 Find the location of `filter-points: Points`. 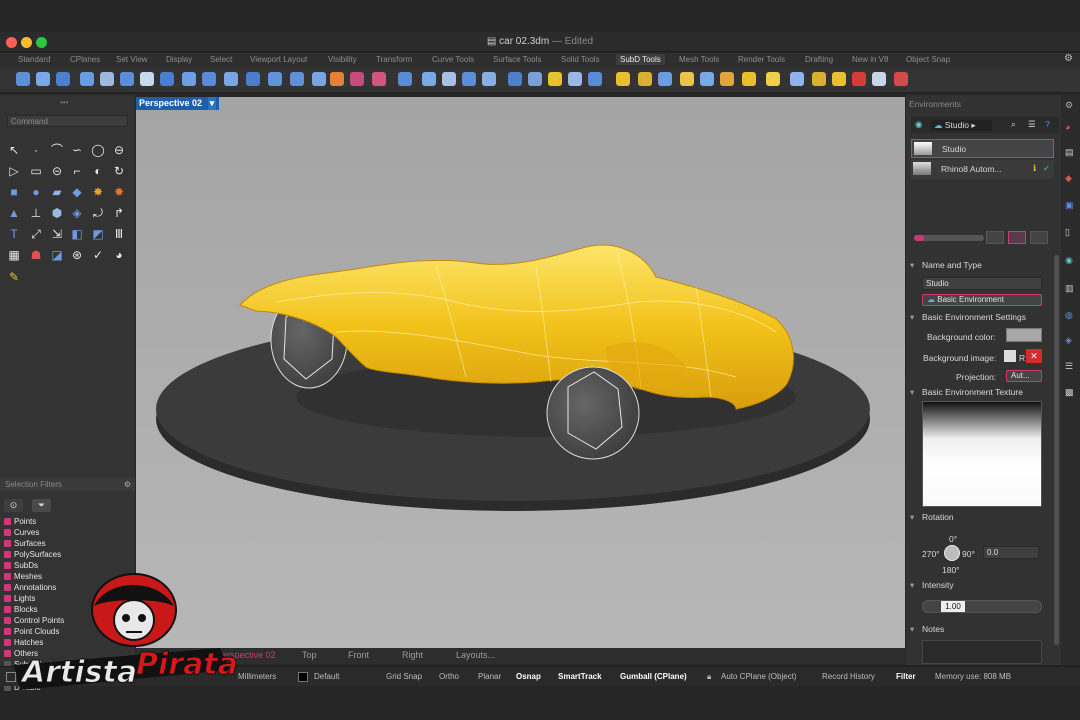

filter-points: Points is located at coordinates (20, 522).